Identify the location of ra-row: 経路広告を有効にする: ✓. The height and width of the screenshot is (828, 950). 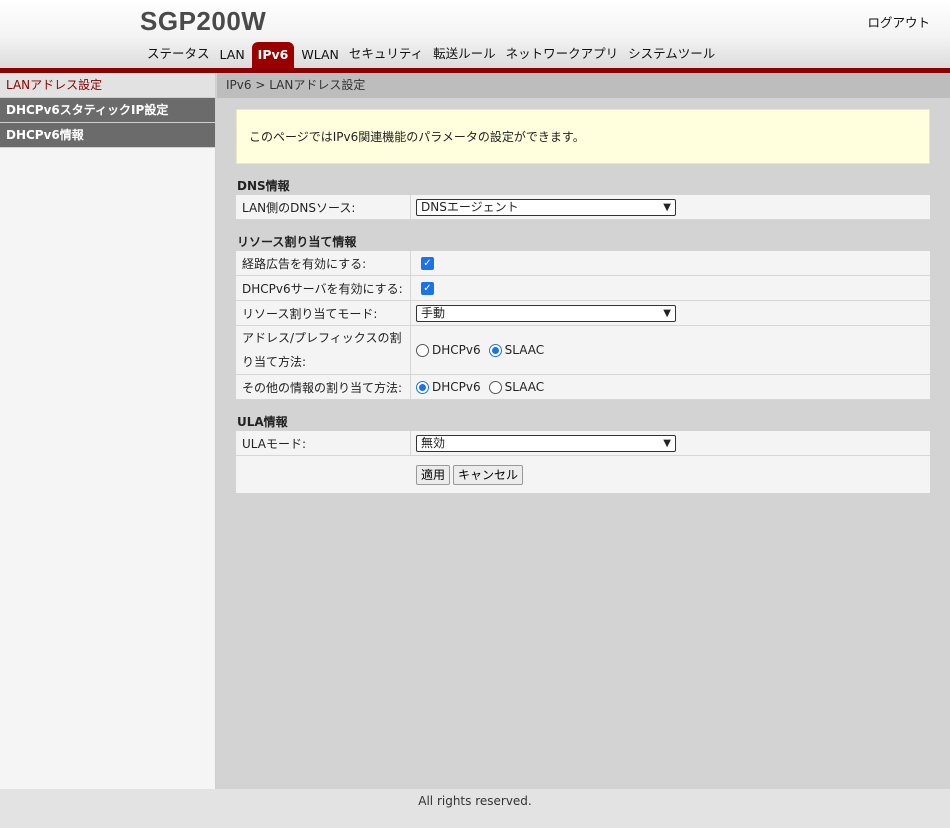
(583, 263).